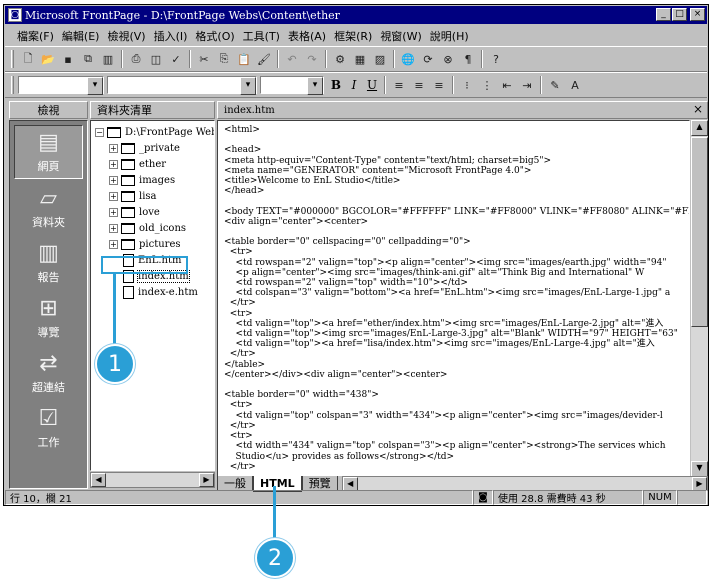 The width and height of the screenshot is (715, 584). What do you see at coordinates (133, 196) in the screenshot?
I see `tree-folder: + lisa` at bounding box center [133, 196].